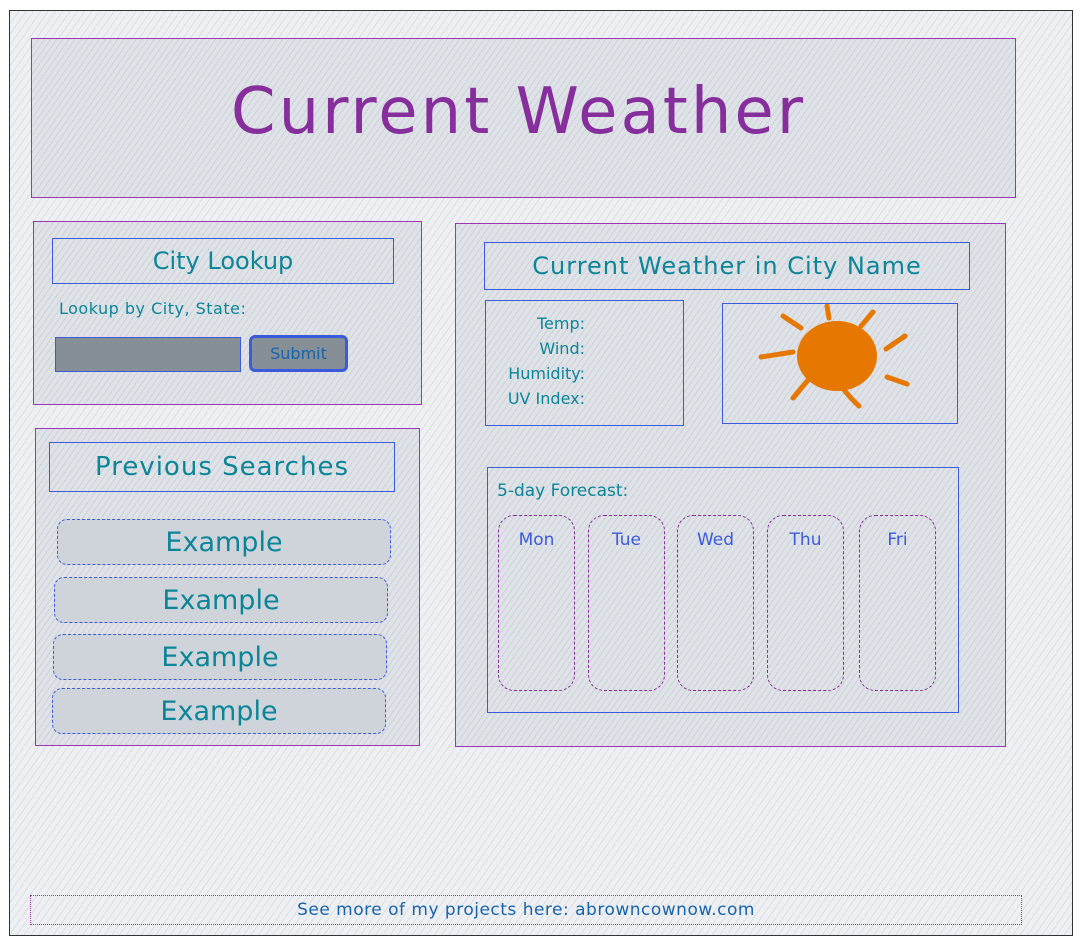 This screenshot has width=1086, height=945. I want to click on humidity-label: Humidity:, so click(546, 373).